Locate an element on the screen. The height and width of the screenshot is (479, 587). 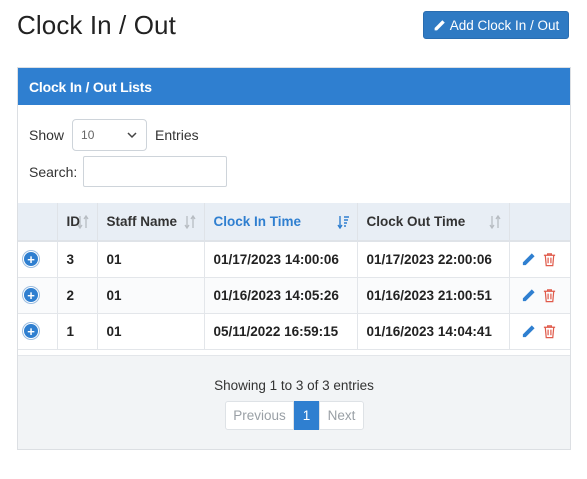
entries-select: 10 is located at coordinates (110, 135).